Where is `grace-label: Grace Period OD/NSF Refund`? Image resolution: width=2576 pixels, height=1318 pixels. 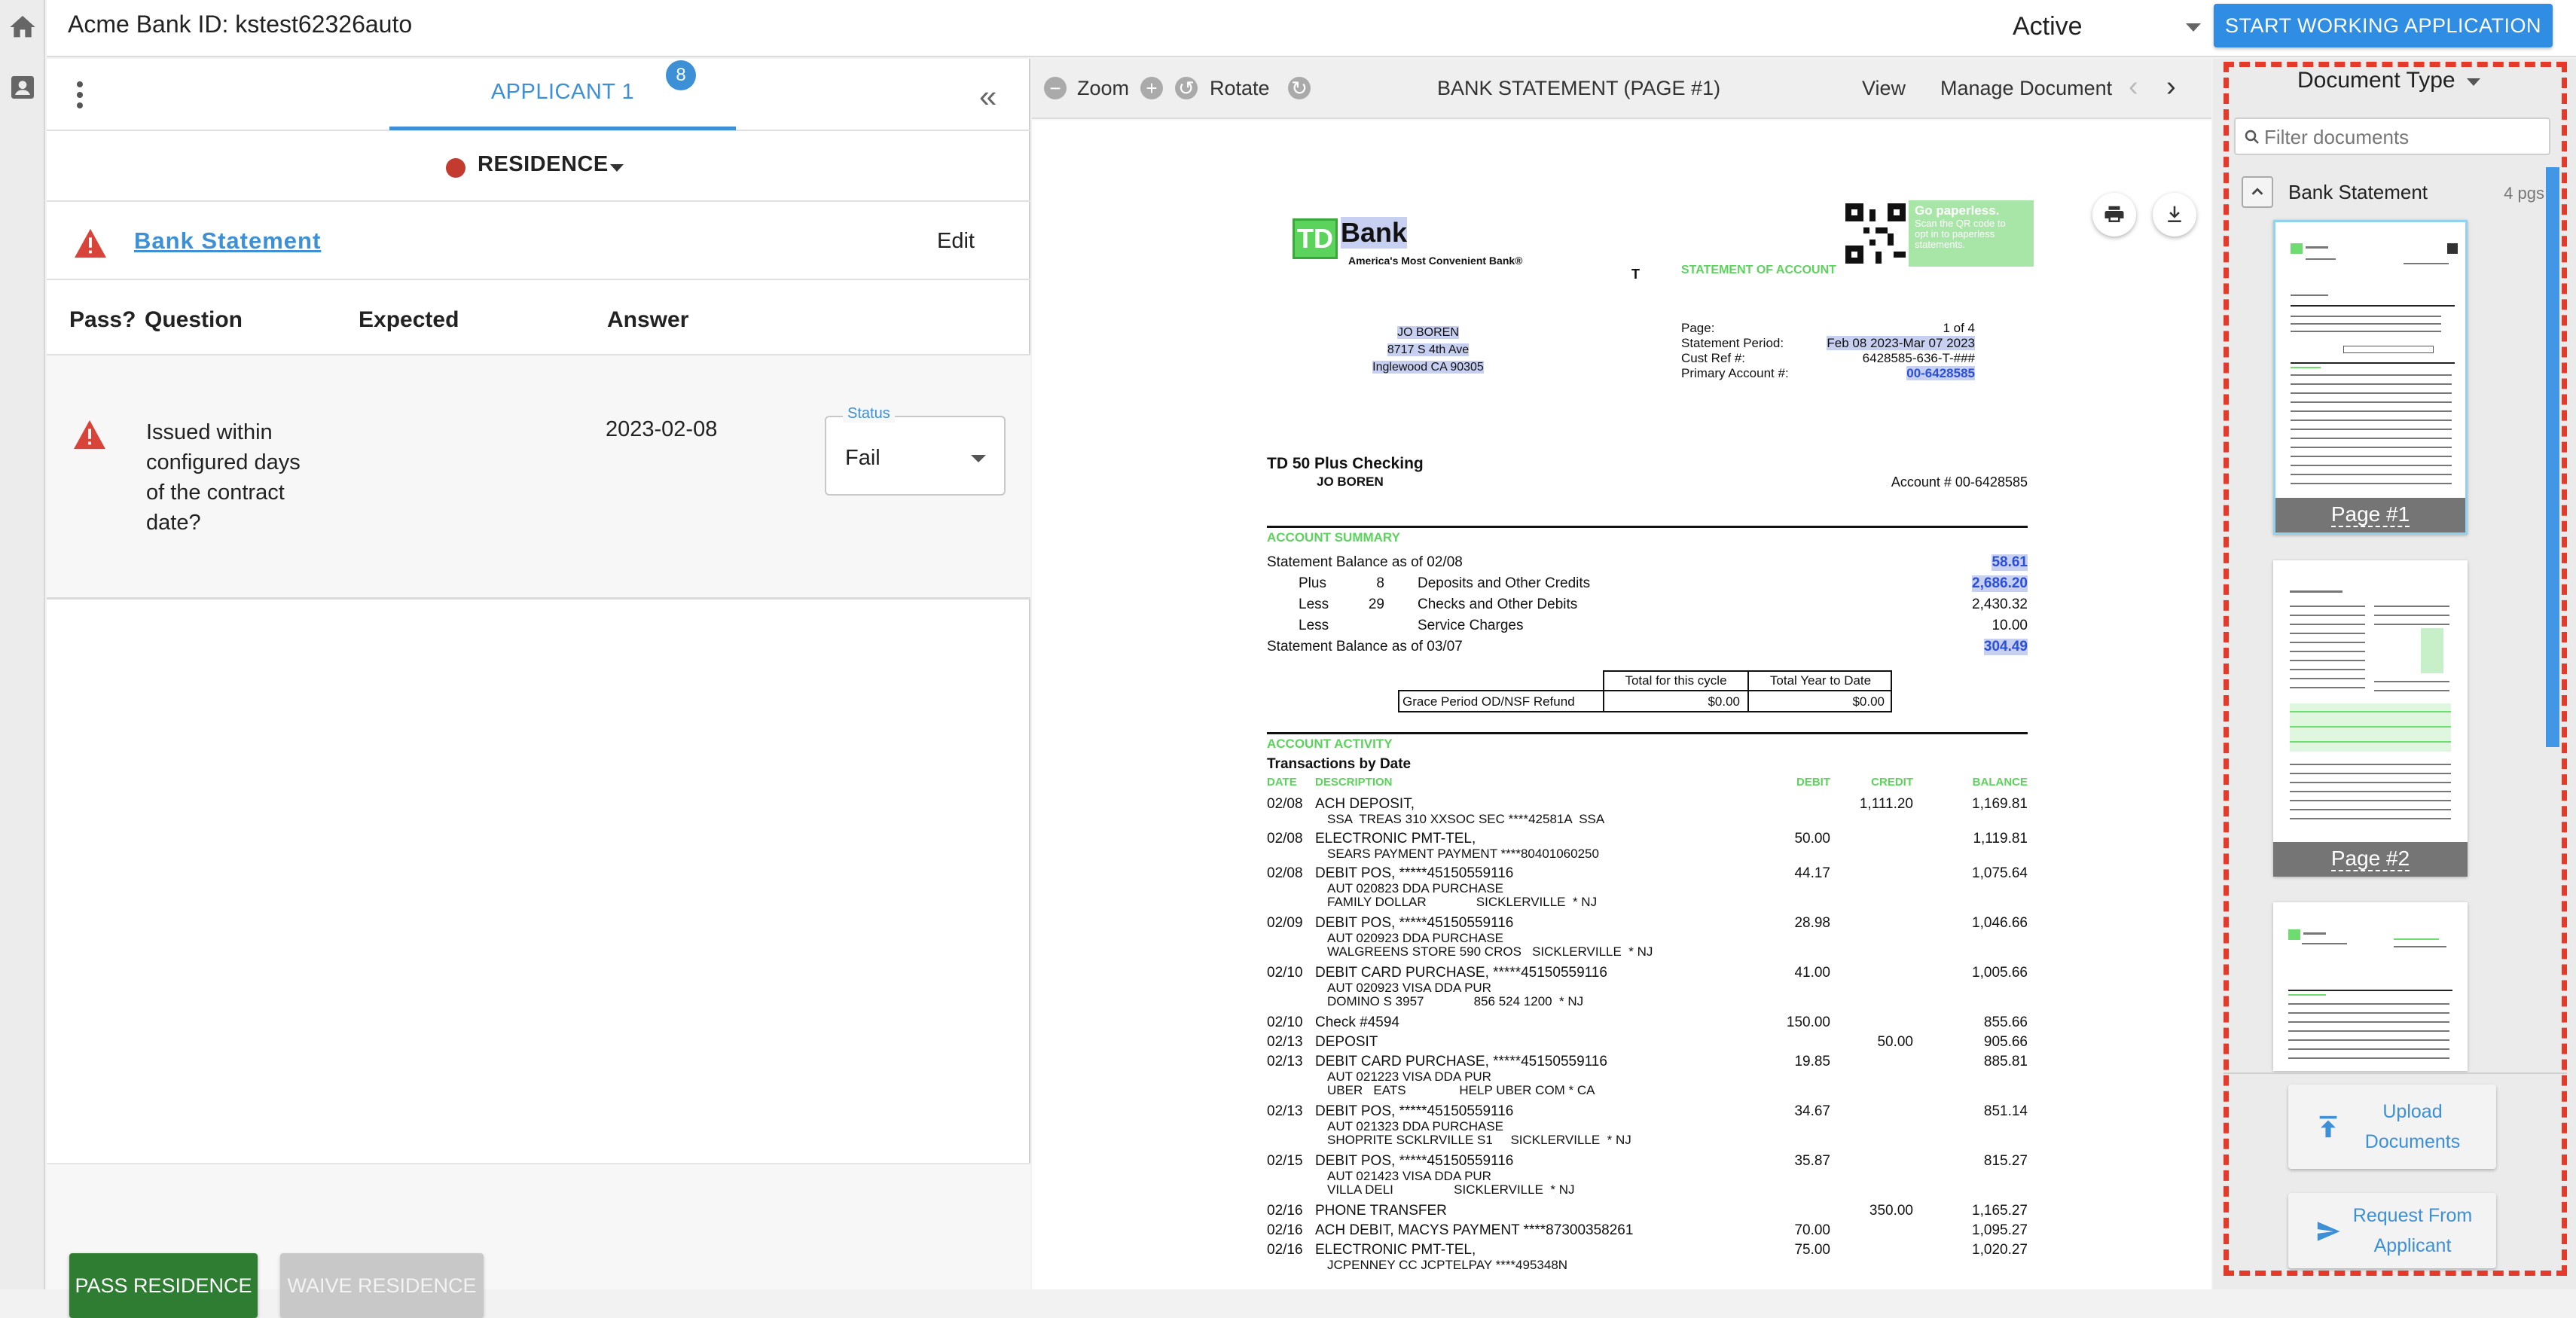
grace-label: Grace Period OD/NSF Refund is located at coordinates (1489, 701).